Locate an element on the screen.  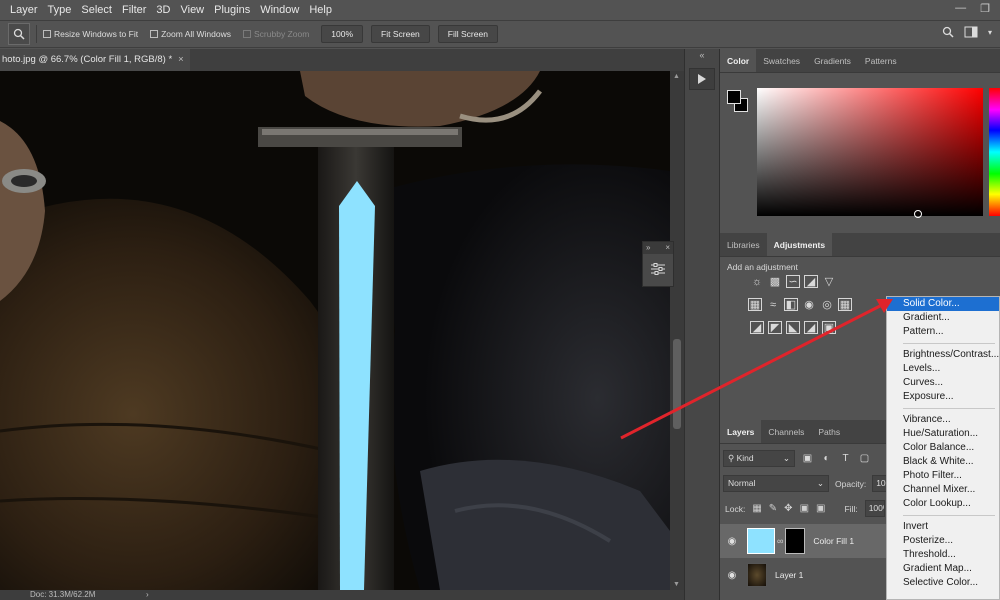
zoom-all-windows-checkbox: Zoom All Windows is located at coordinates (190, 34).